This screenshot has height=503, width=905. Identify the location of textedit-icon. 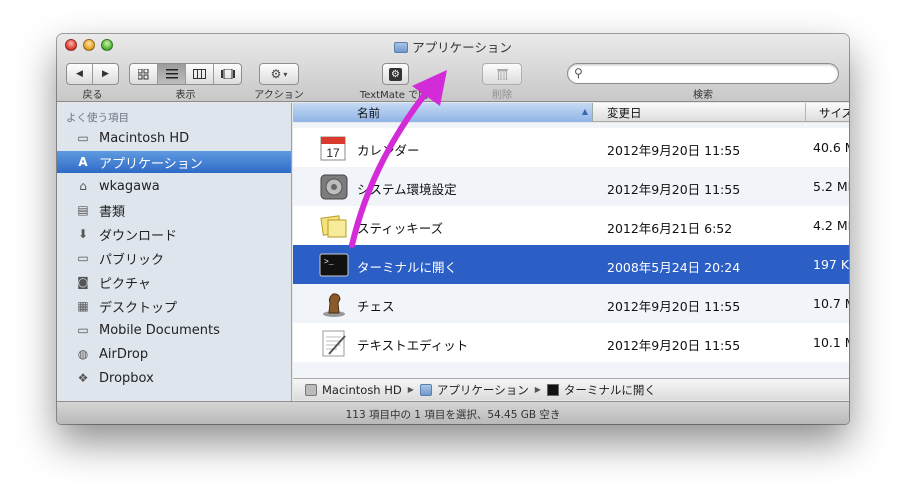
(334, 343).